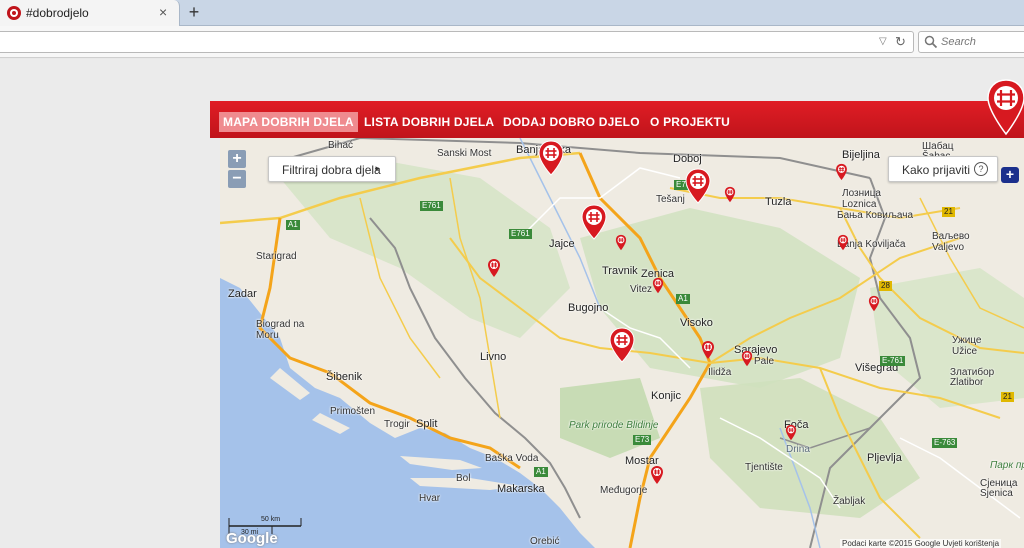 The width and height of the screenshot is (1024, 548). Describe the element at coordinates (764, 467) in the screenshot. I see `place-label: Tjentište` at that location.